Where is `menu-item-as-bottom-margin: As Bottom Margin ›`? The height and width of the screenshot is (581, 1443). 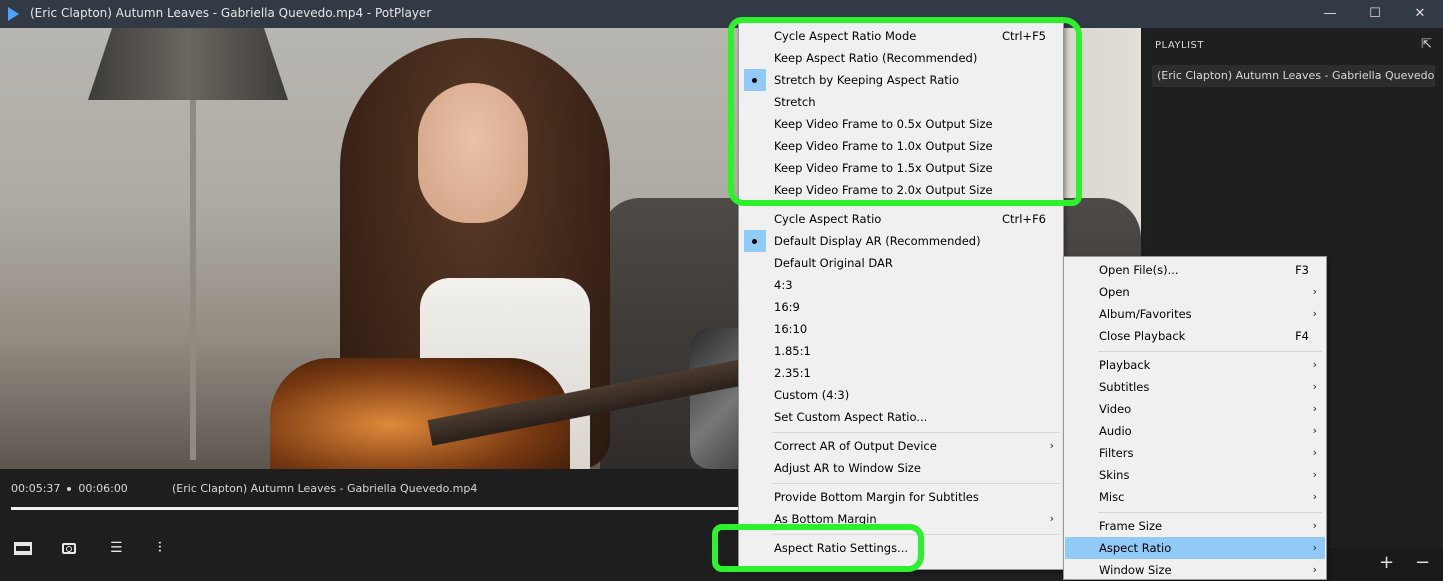
menu-item-as-bottom-margin: As Bottom Margin › is located at coordinates (901, 519).